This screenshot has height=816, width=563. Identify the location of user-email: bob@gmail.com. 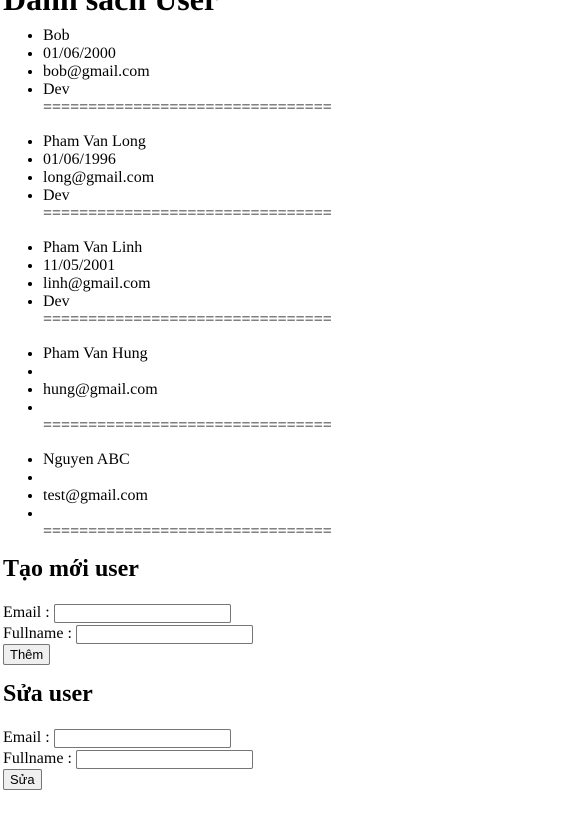
(300, 72).